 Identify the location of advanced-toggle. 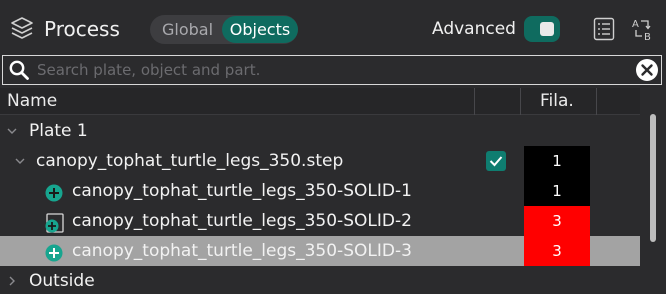
(542, 29).